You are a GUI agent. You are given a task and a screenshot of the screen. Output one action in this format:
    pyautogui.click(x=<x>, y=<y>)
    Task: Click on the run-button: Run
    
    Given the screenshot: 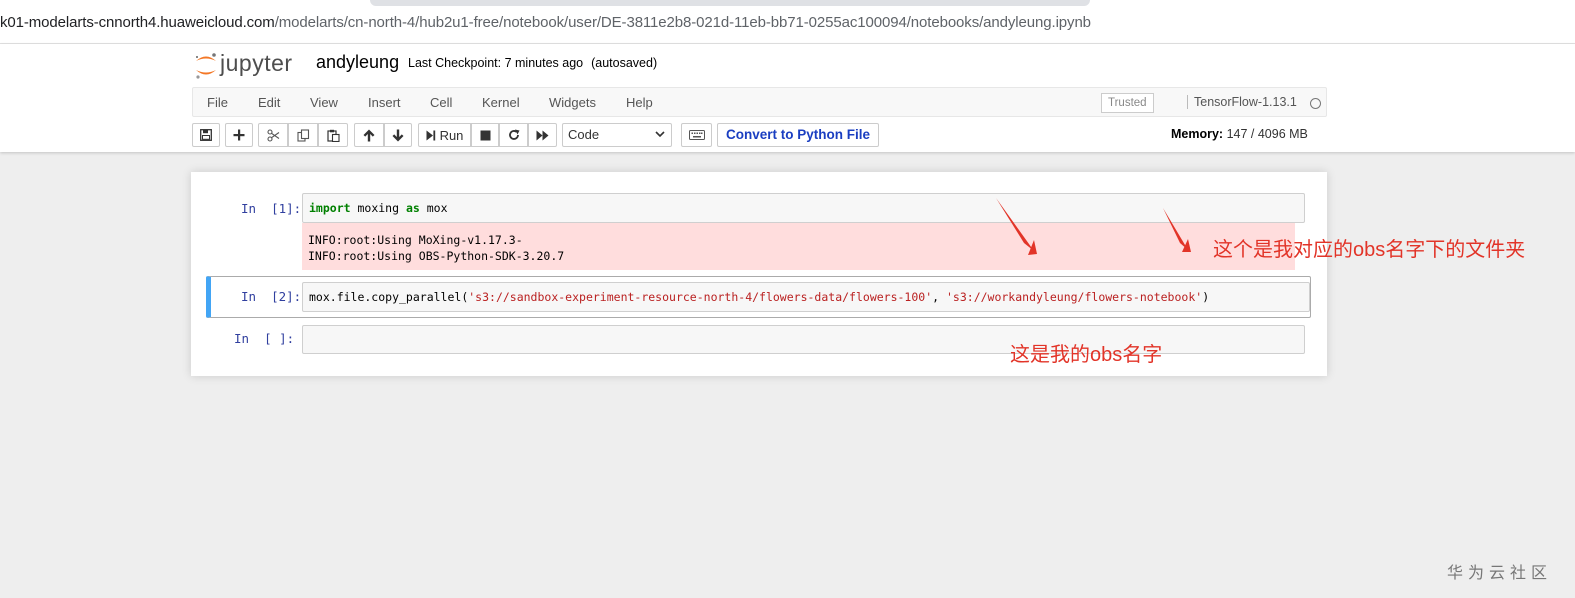 What is the action you would take?
    pyautogui.click(x=444, y=135)
    